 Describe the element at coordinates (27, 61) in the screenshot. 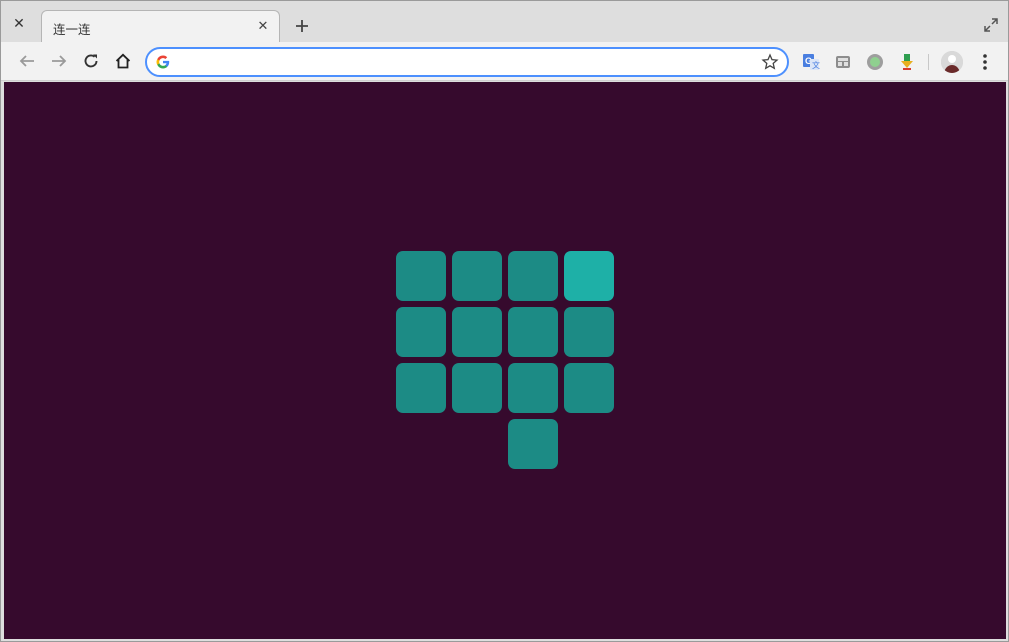

I see `back-icon` at that location.